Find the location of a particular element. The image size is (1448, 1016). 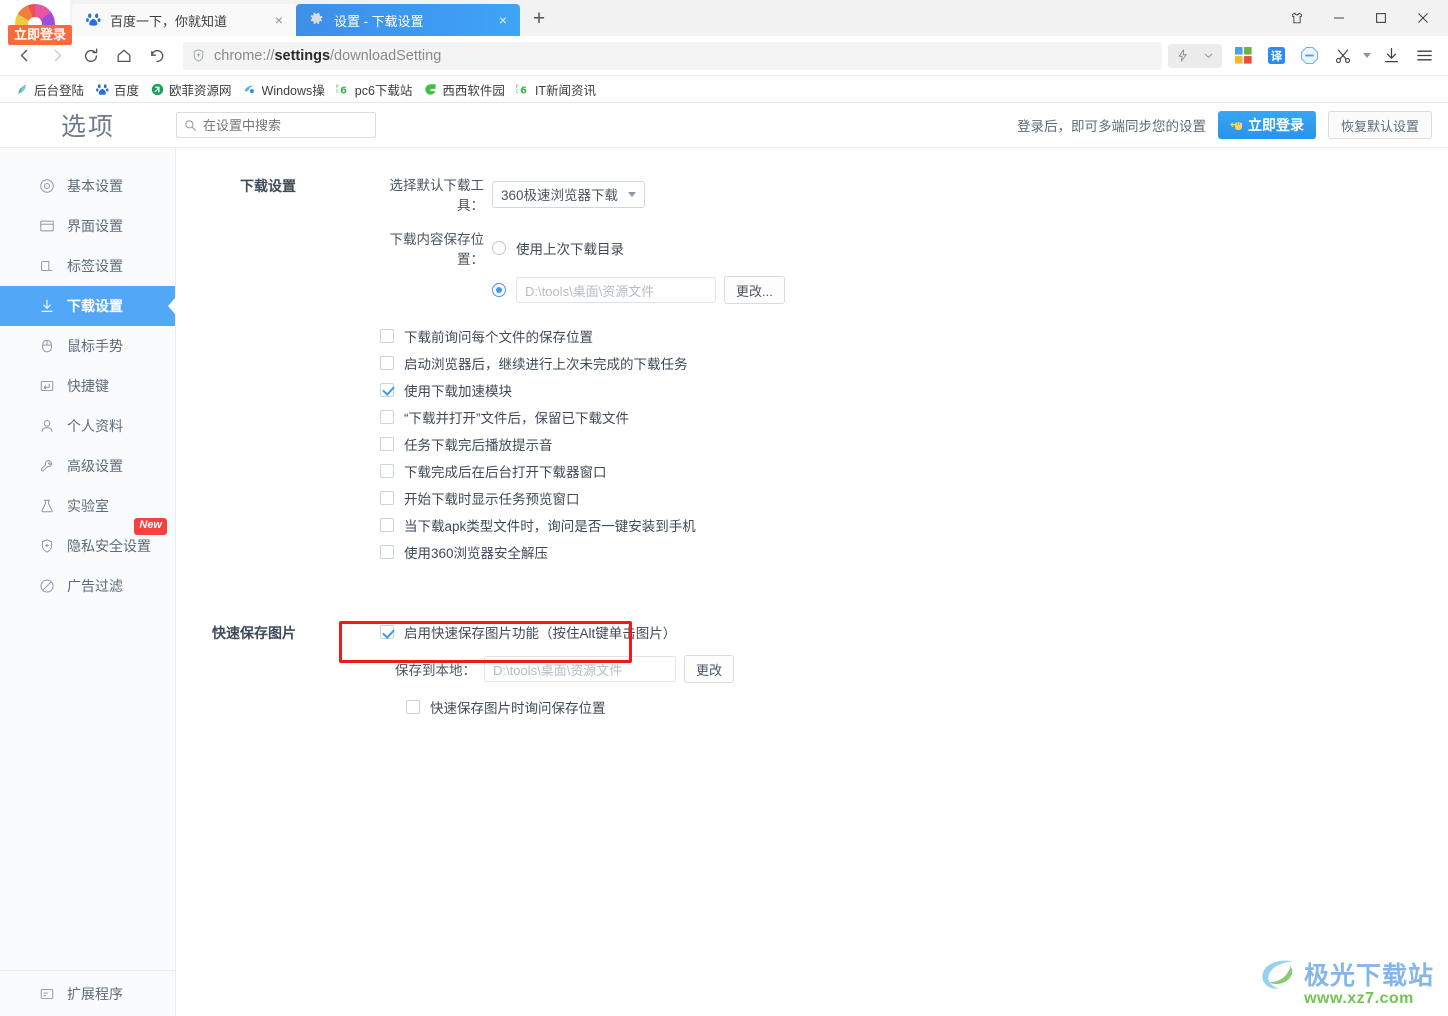

checkbox-row: 当下载apk类型文件时，询问是否一键安装到手机 is located at coordinates (914, 524).